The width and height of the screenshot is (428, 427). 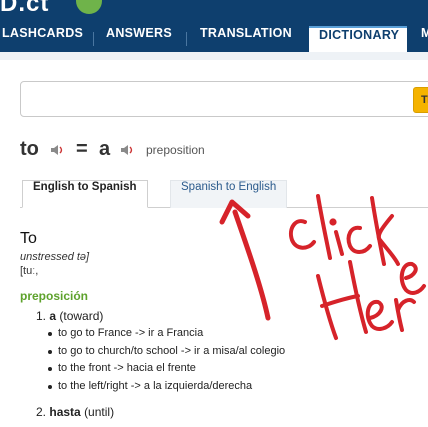 I want to click on nav-item-flashcards: LASHCARDS, so click(x=46, y=39).